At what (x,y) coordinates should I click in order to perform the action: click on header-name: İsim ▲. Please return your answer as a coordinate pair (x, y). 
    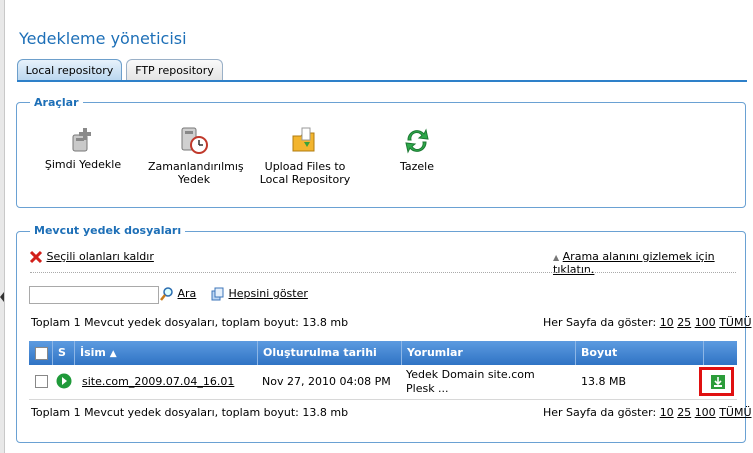
    Looking at the image, I should click on (166, 353).